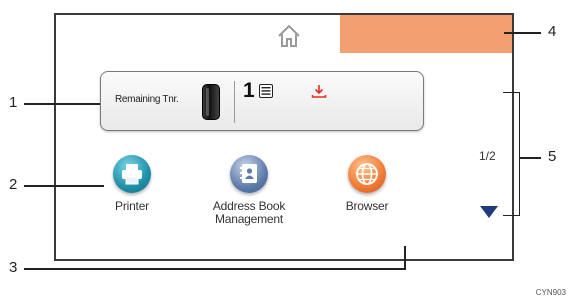 The image size is (574, 298). What do you see at coordinates (489, 212) in the screenshot?
I see `triangle-down-icon` at bounding box center [489, 212].